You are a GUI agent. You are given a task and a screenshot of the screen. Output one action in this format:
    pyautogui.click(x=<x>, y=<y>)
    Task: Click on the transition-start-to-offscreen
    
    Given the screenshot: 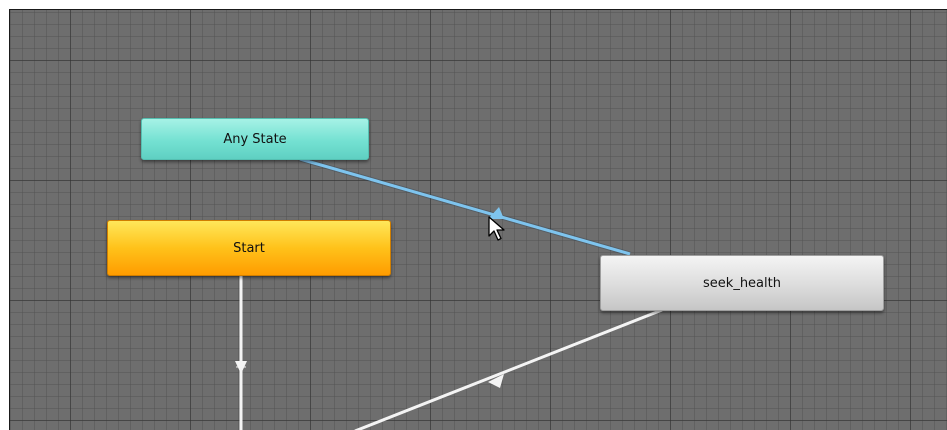 What is the action you would take?
    pyautogui.click(x=241, y=353)
    